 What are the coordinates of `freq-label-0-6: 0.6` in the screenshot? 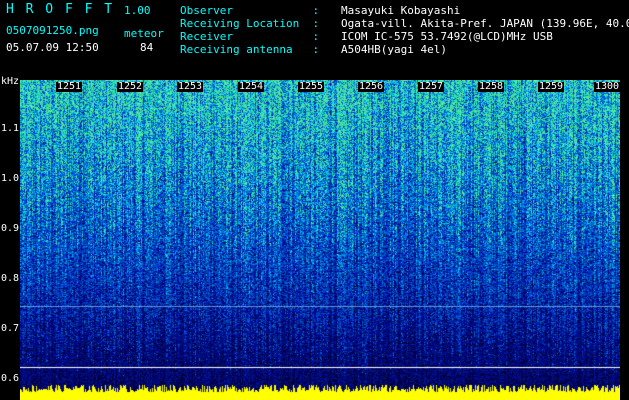 It's located at (10, 378).